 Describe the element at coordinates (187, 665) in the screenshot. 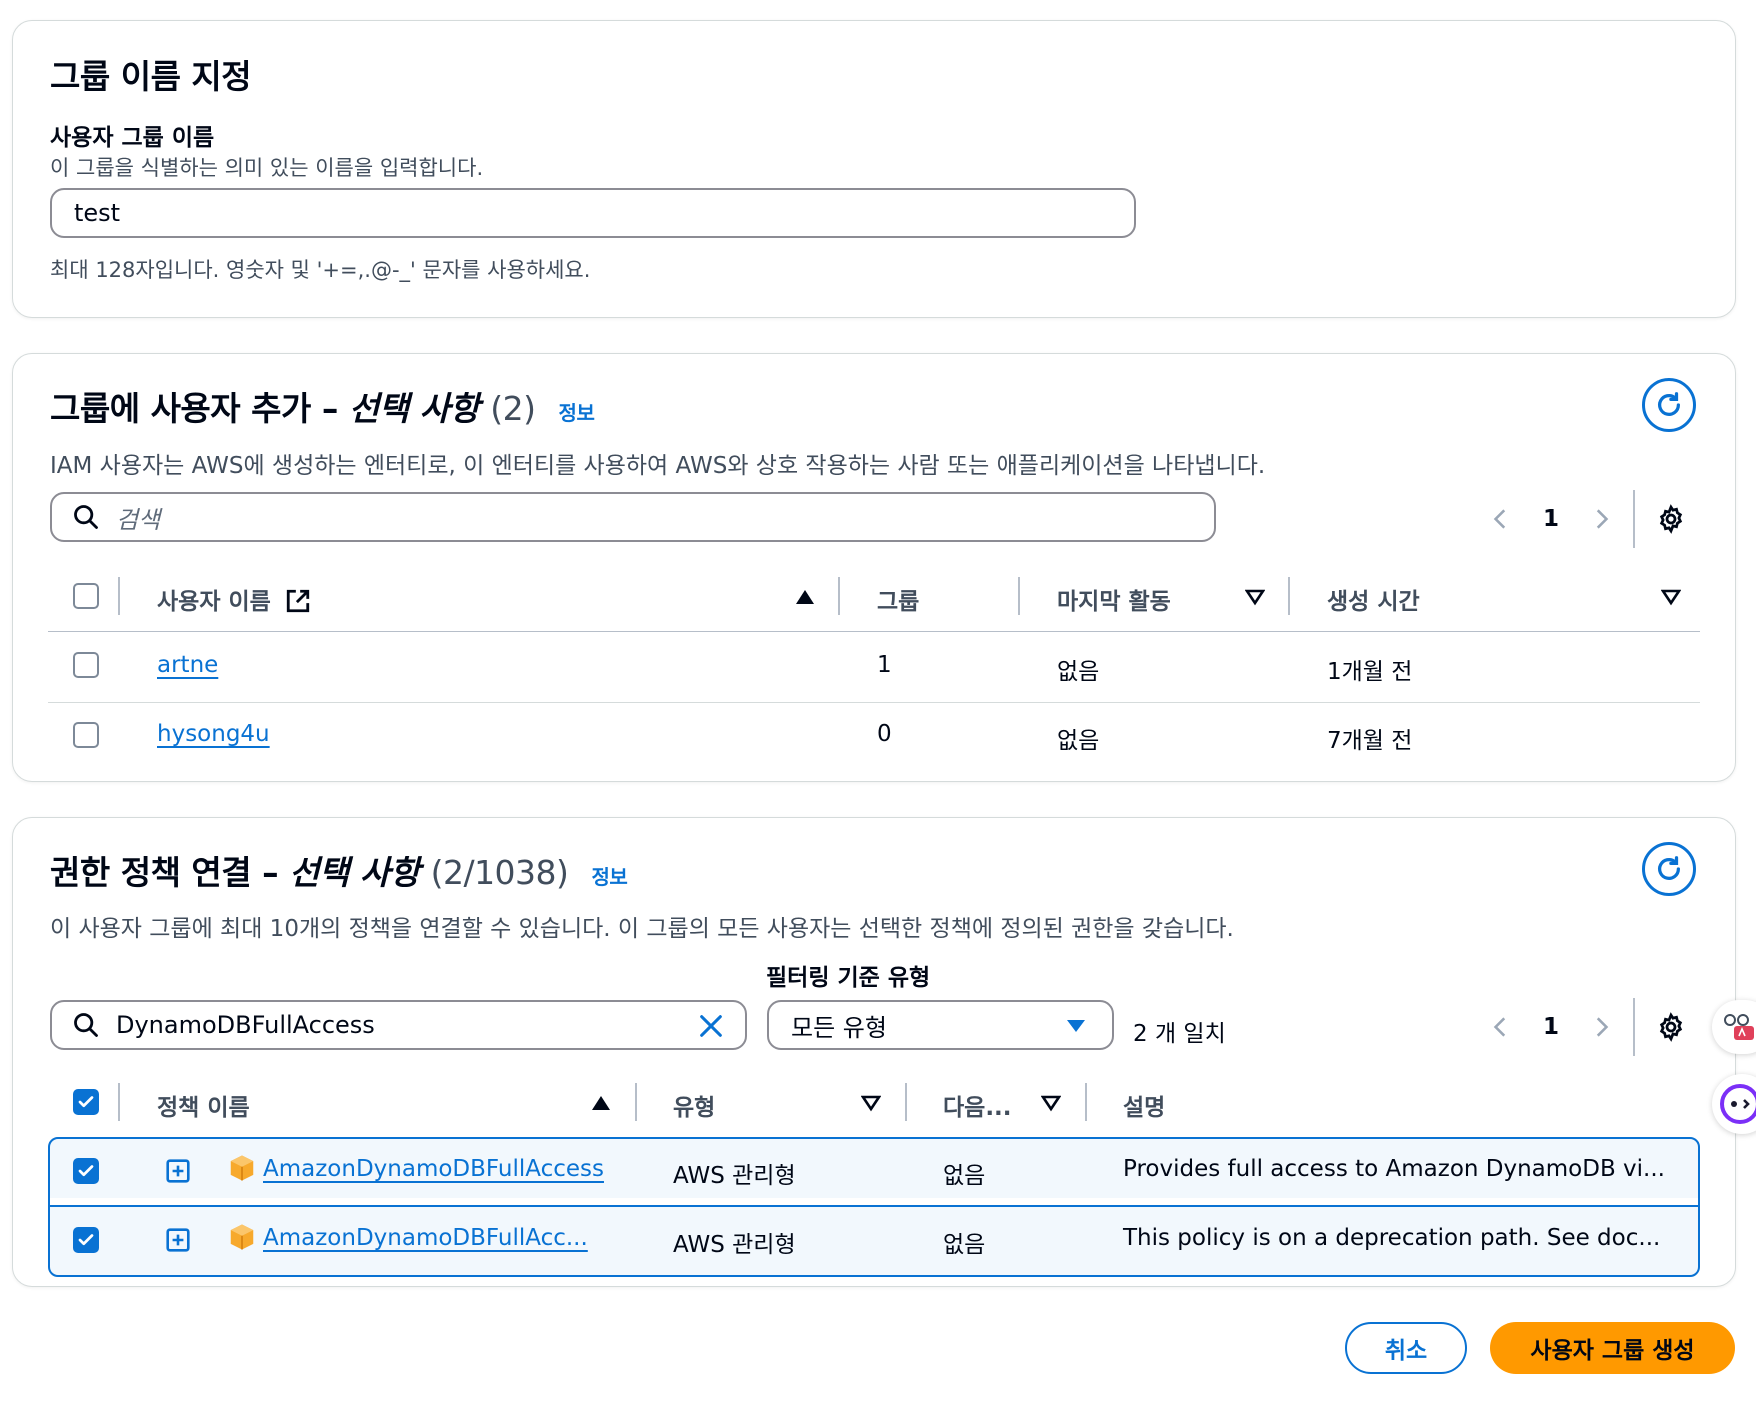

I see `user-name-link: artne` at that location.